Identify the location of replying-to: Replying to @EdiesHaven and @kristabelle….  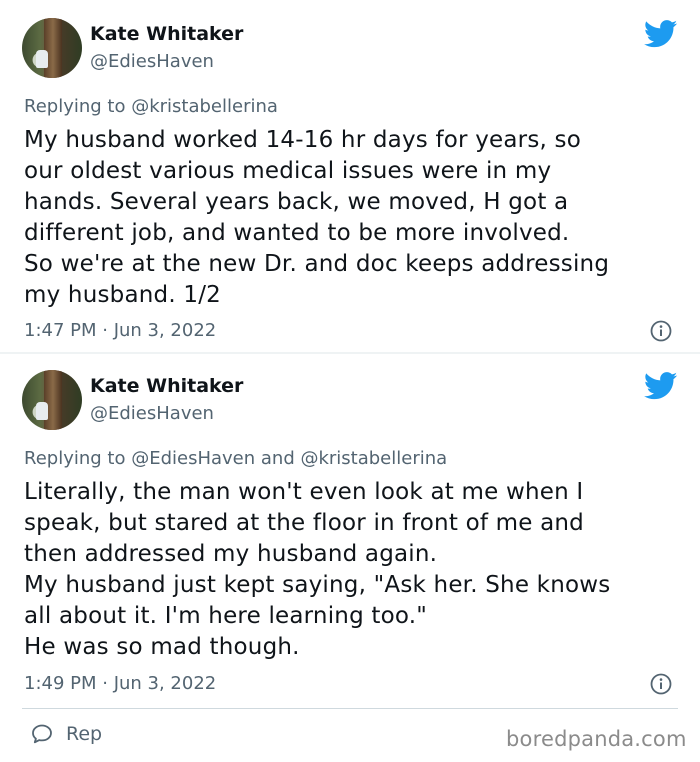
(235, 458).